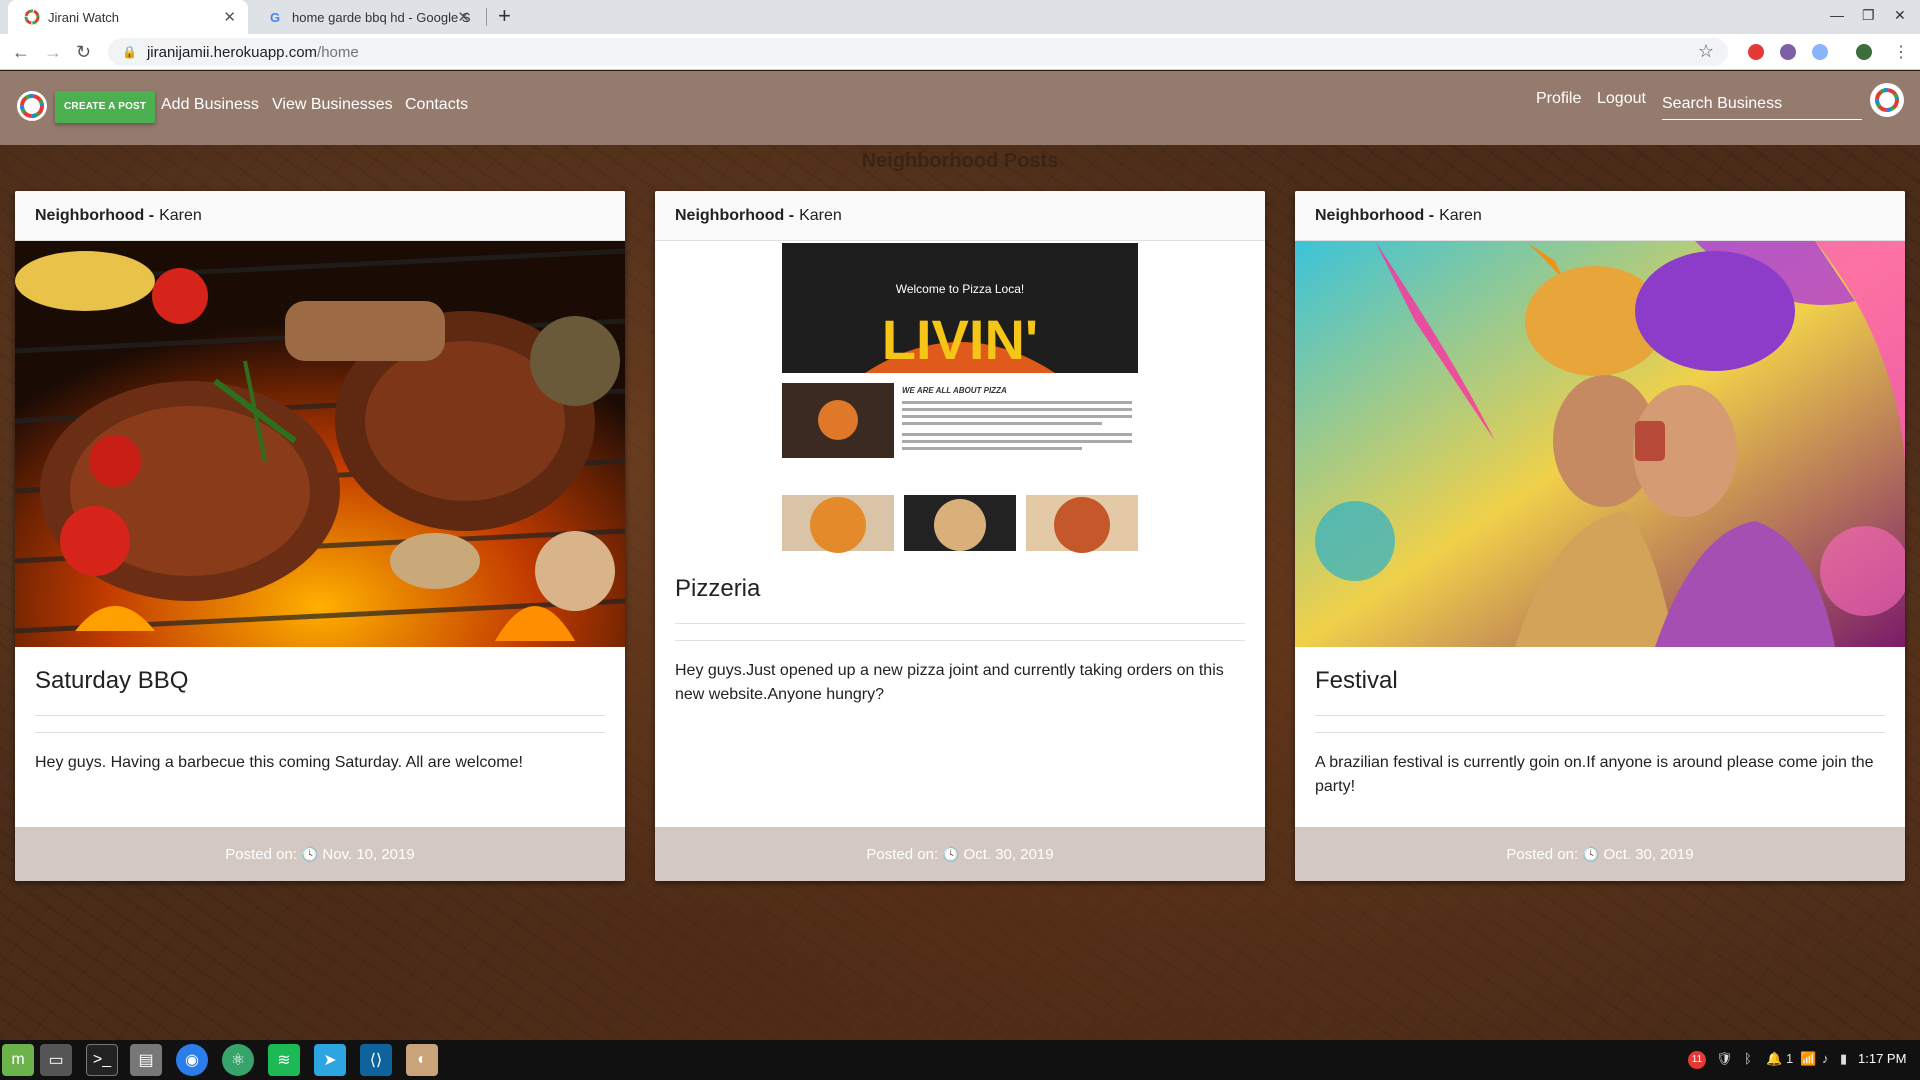 The image size is (1920, 1080). Describe the element at coordinates (238, 1060) in the screenshot. I see `atom-icon: ⚛` at that location.